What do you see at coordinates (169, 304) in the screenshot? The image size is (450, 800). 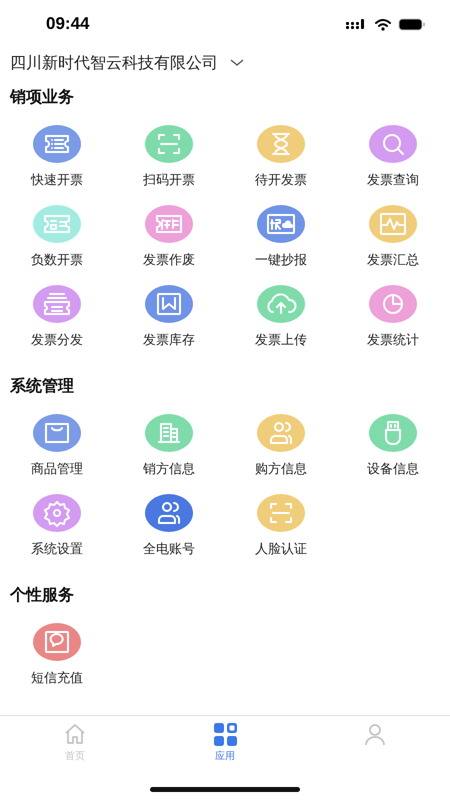 I see `bookmark-icon` at bounding box center [169, 304].